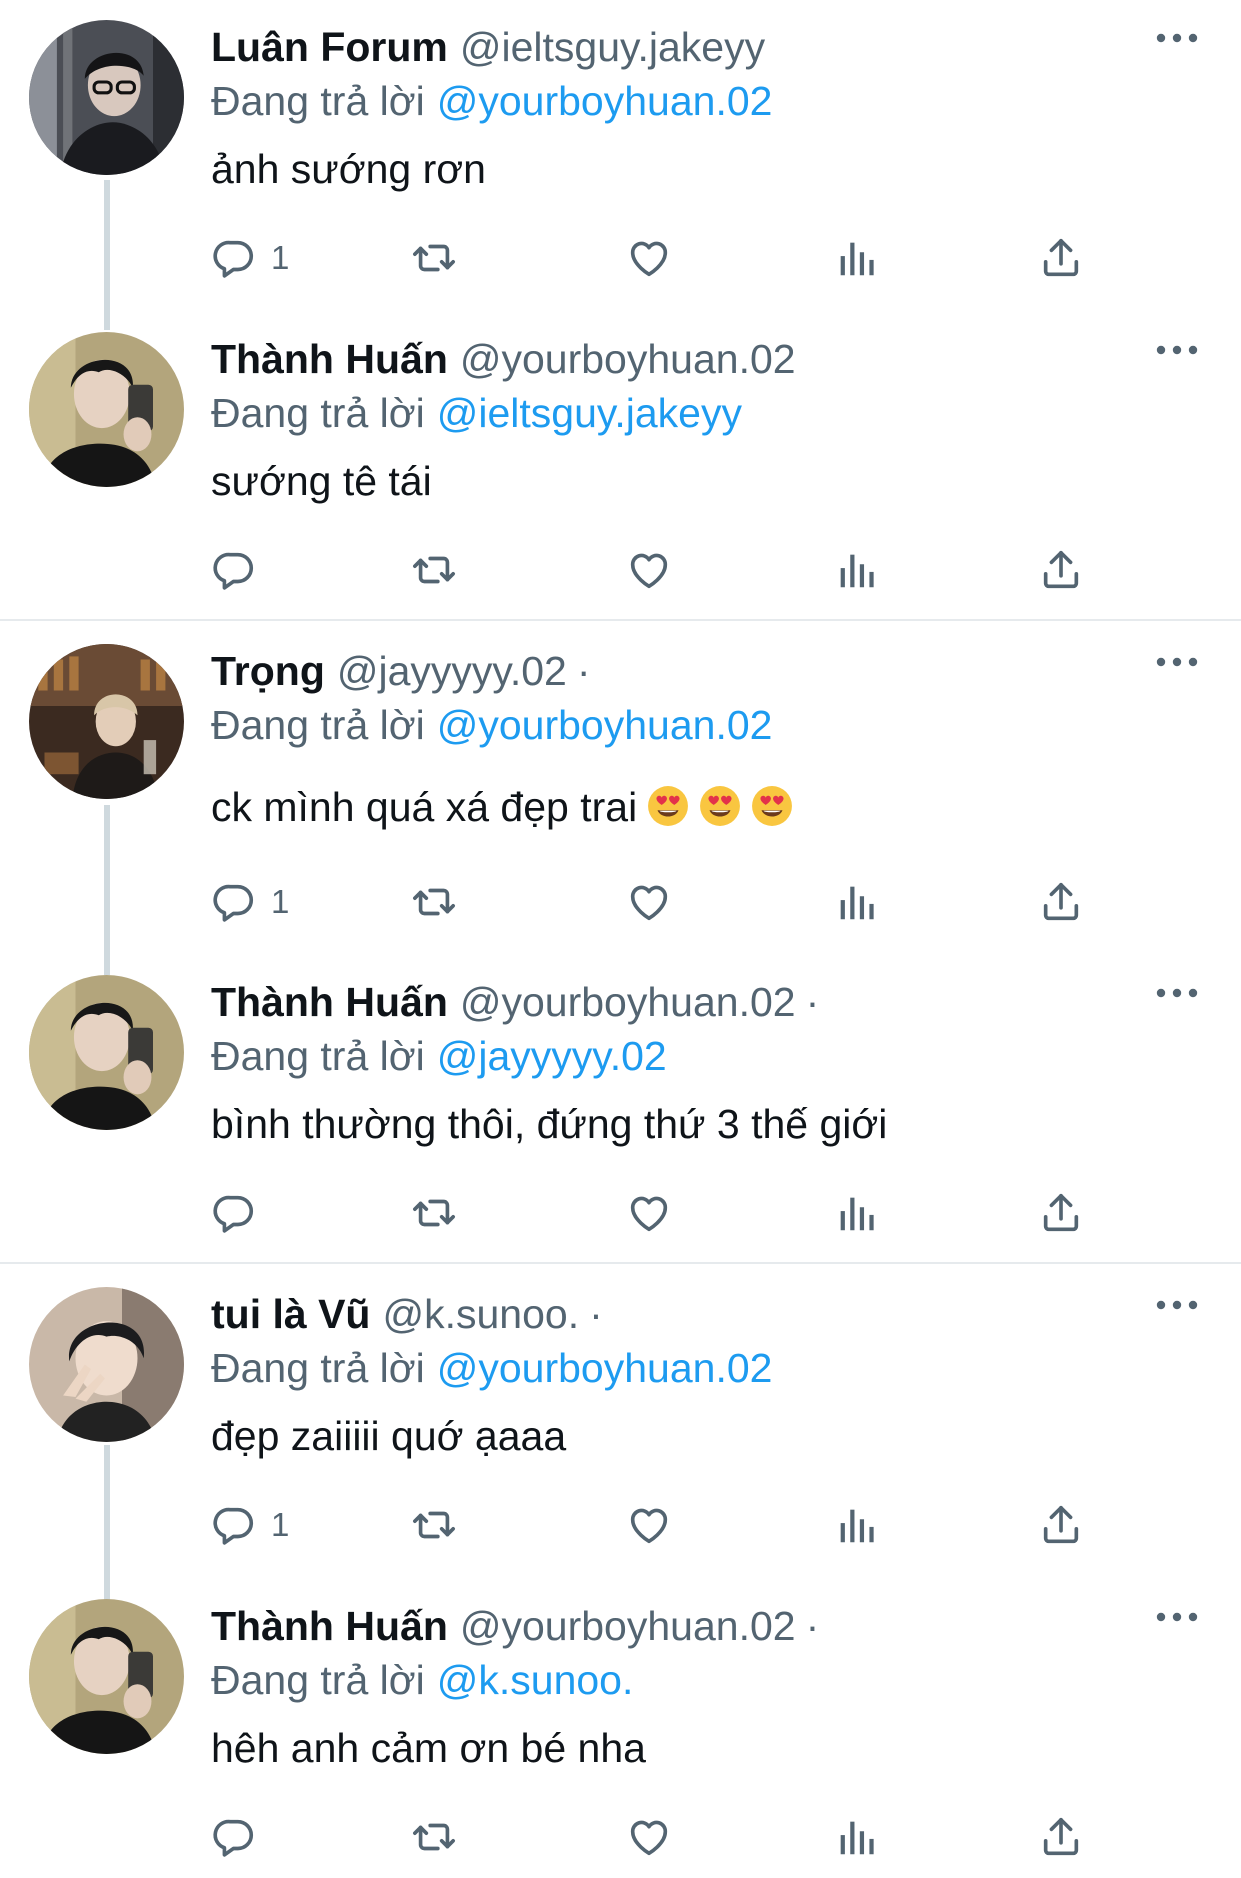 The image size is (1241, 1878). I want to click on user-handle: @jayyyyy.02, so click(452, 671).